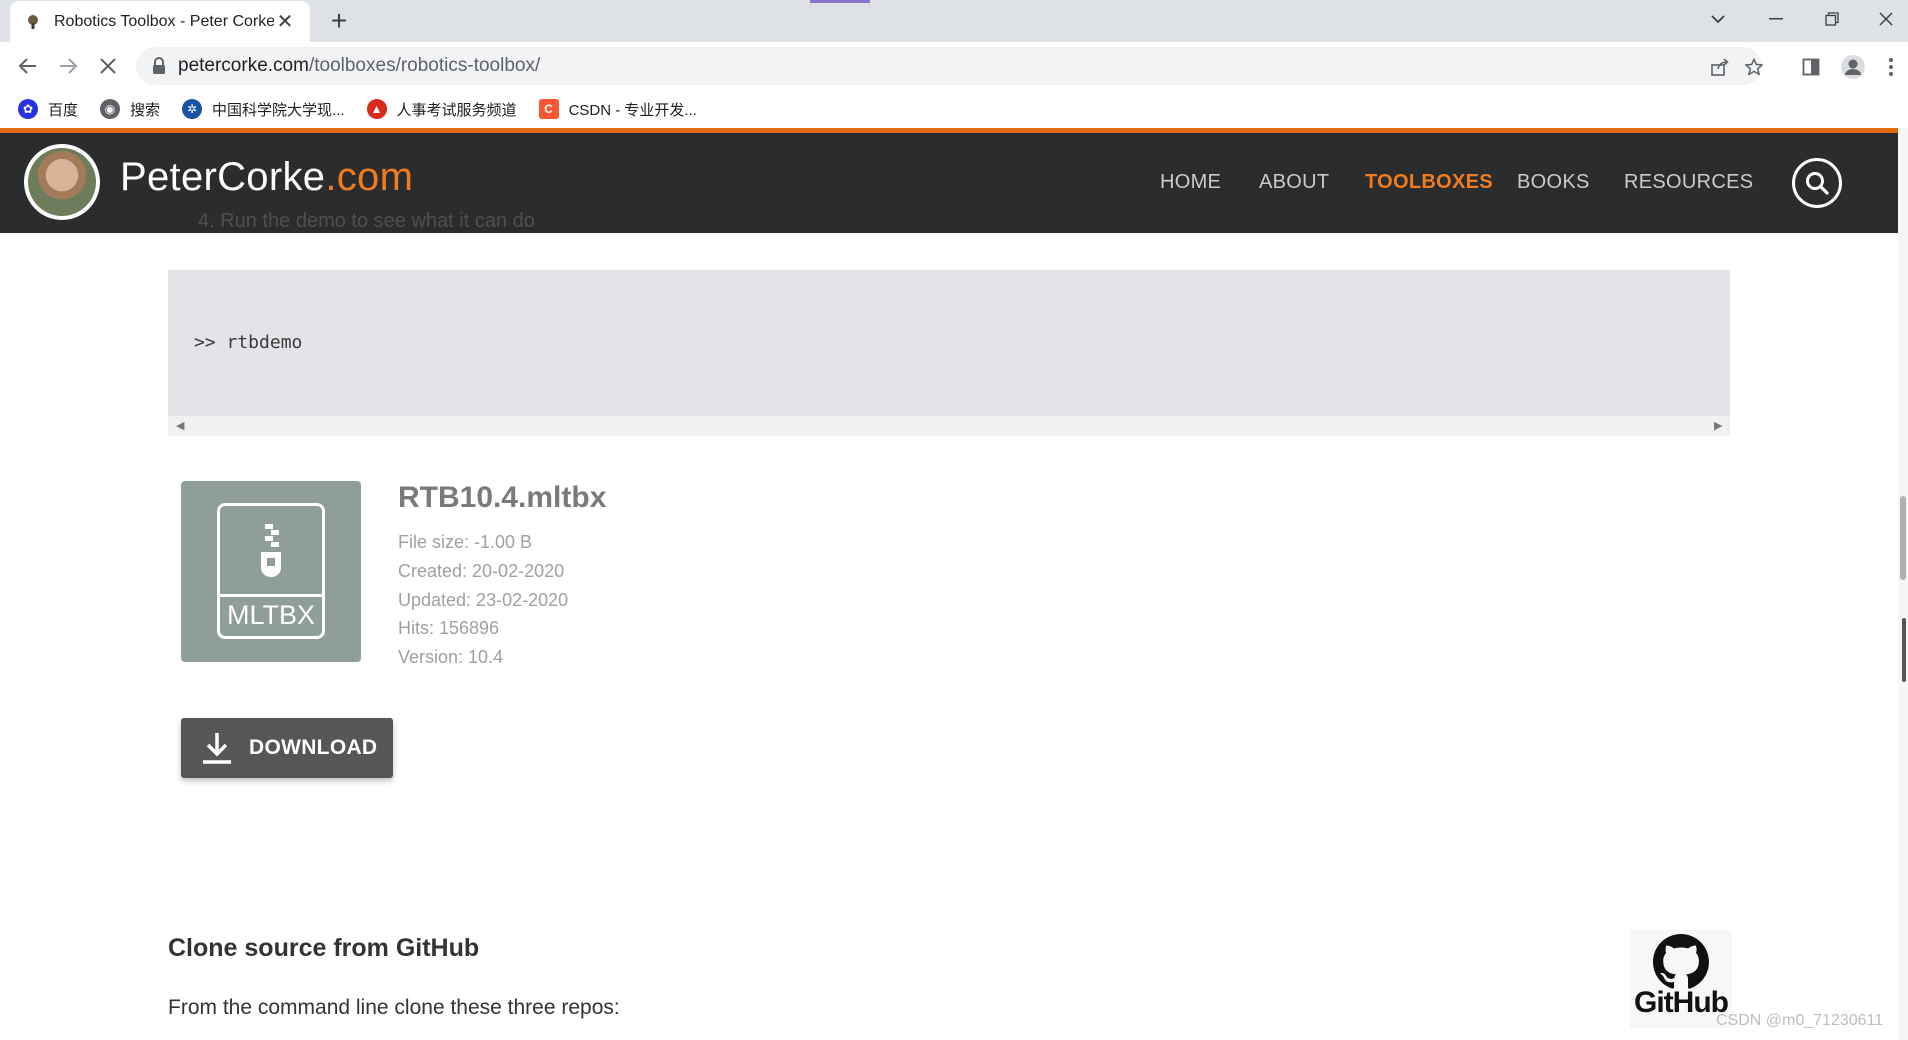 The height and width of the screenshot is (1040, 1908). I want to click on tab-strip-accent, so click(840, 1).